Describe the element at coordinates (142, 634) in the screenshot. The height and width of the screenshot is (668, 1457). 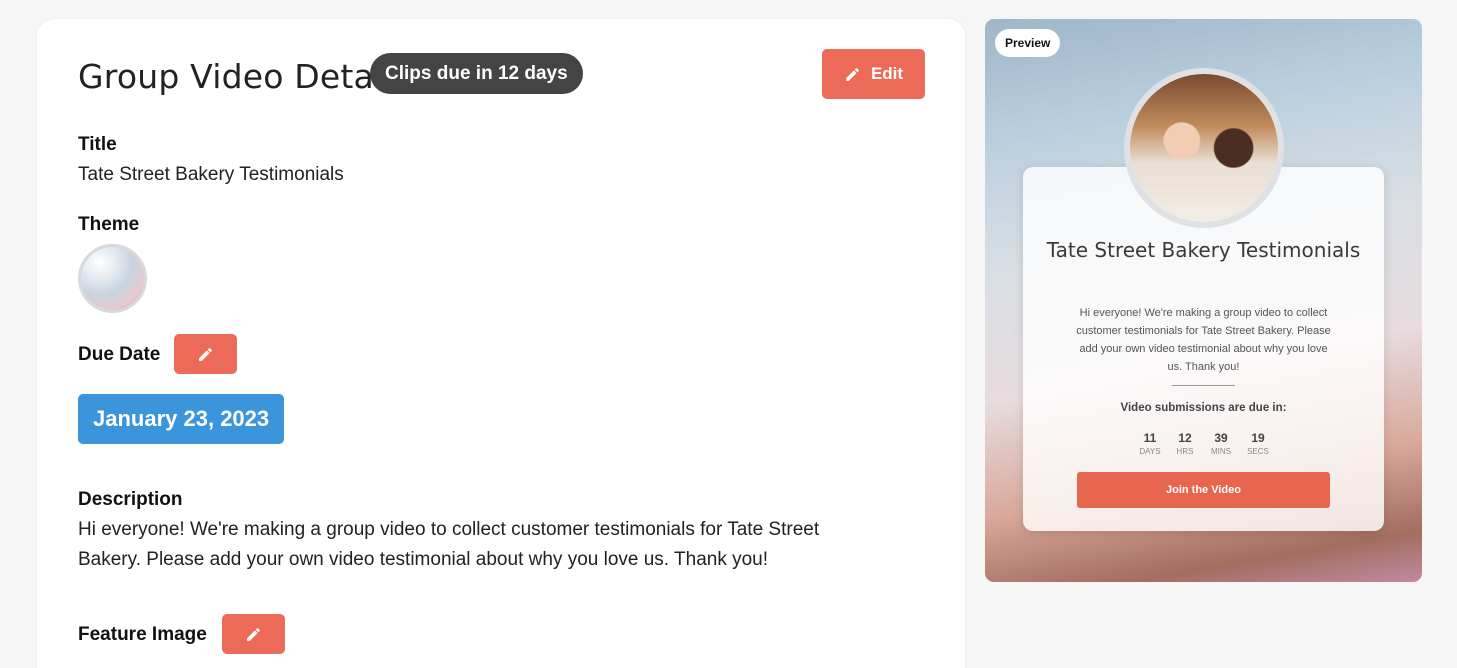
I see `feature-image-label: Feature Image` at that location.